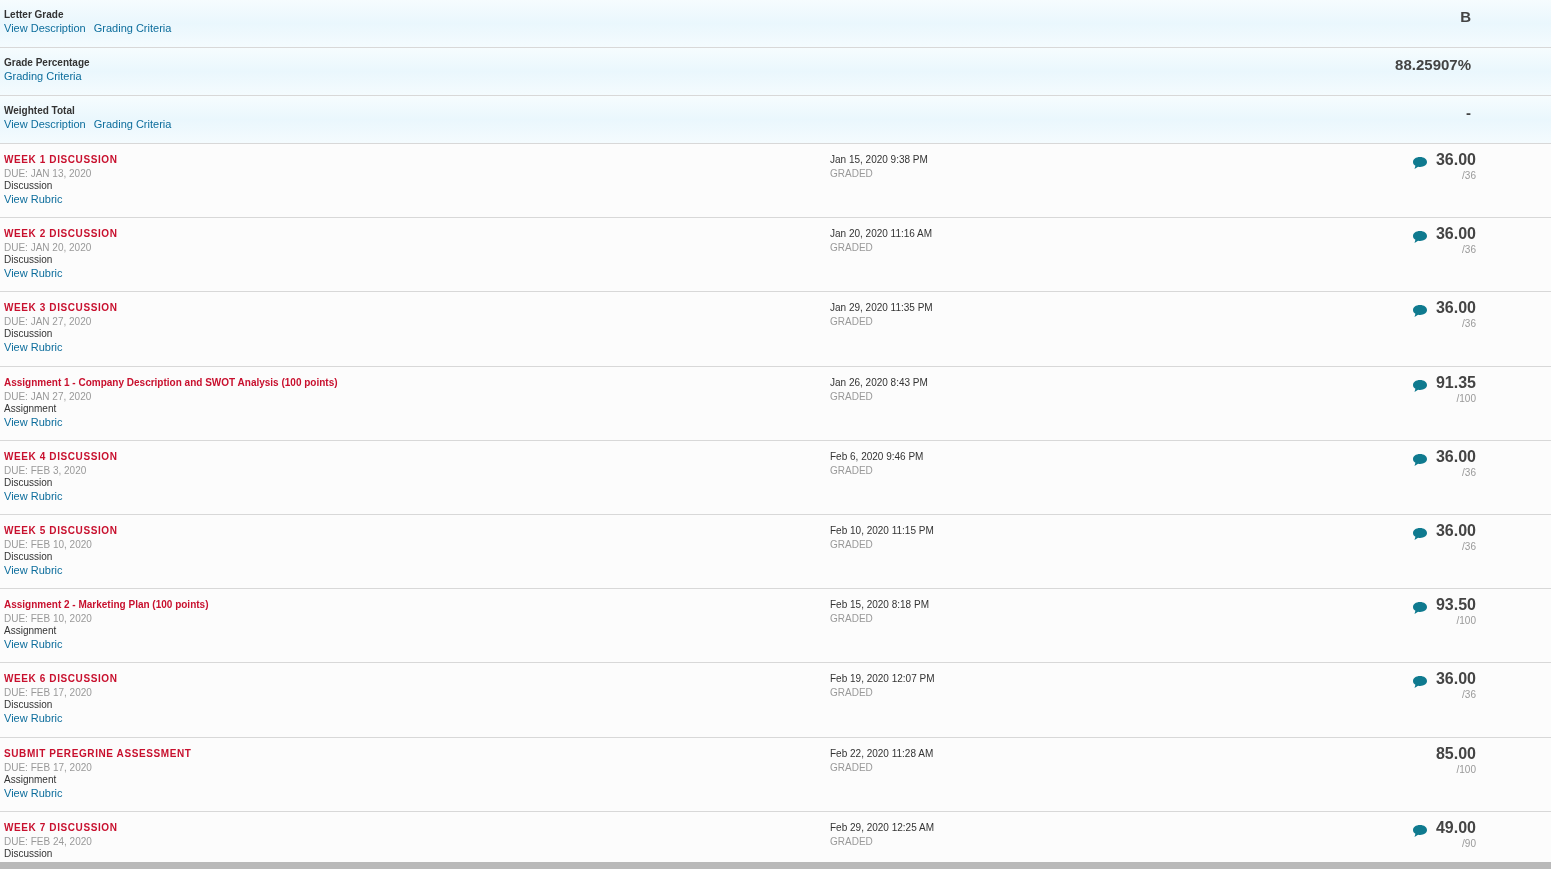 Image resolution: width=1551 pixels, height=869 pixels. What do you see at coordinates (1455, 382) in the screenshot?
I see `score: 91.35` at bounding box center [1455, 382].